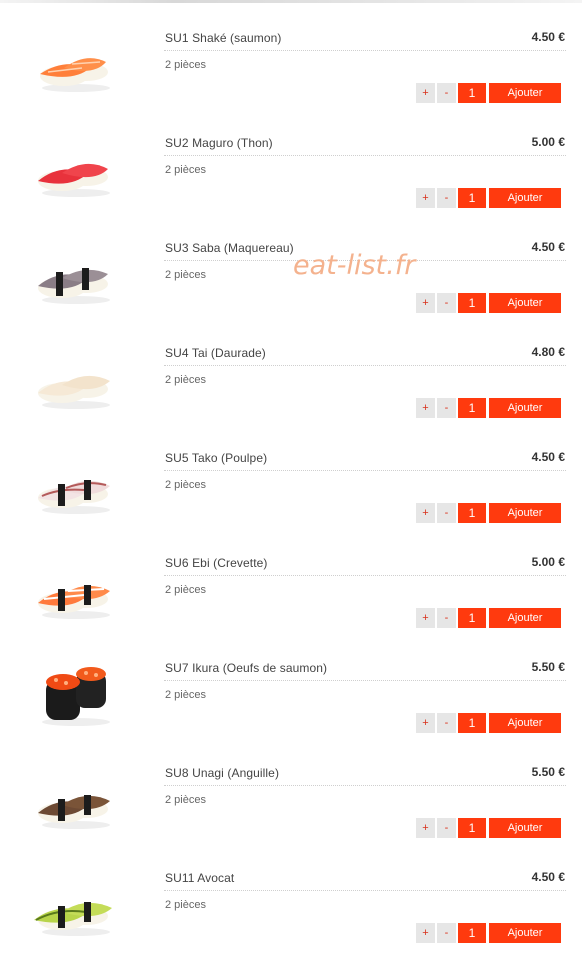  Describe the element at coordinates (74, 693) in the screenshot. I see `salmon-roe-sushi-icon` at that location.